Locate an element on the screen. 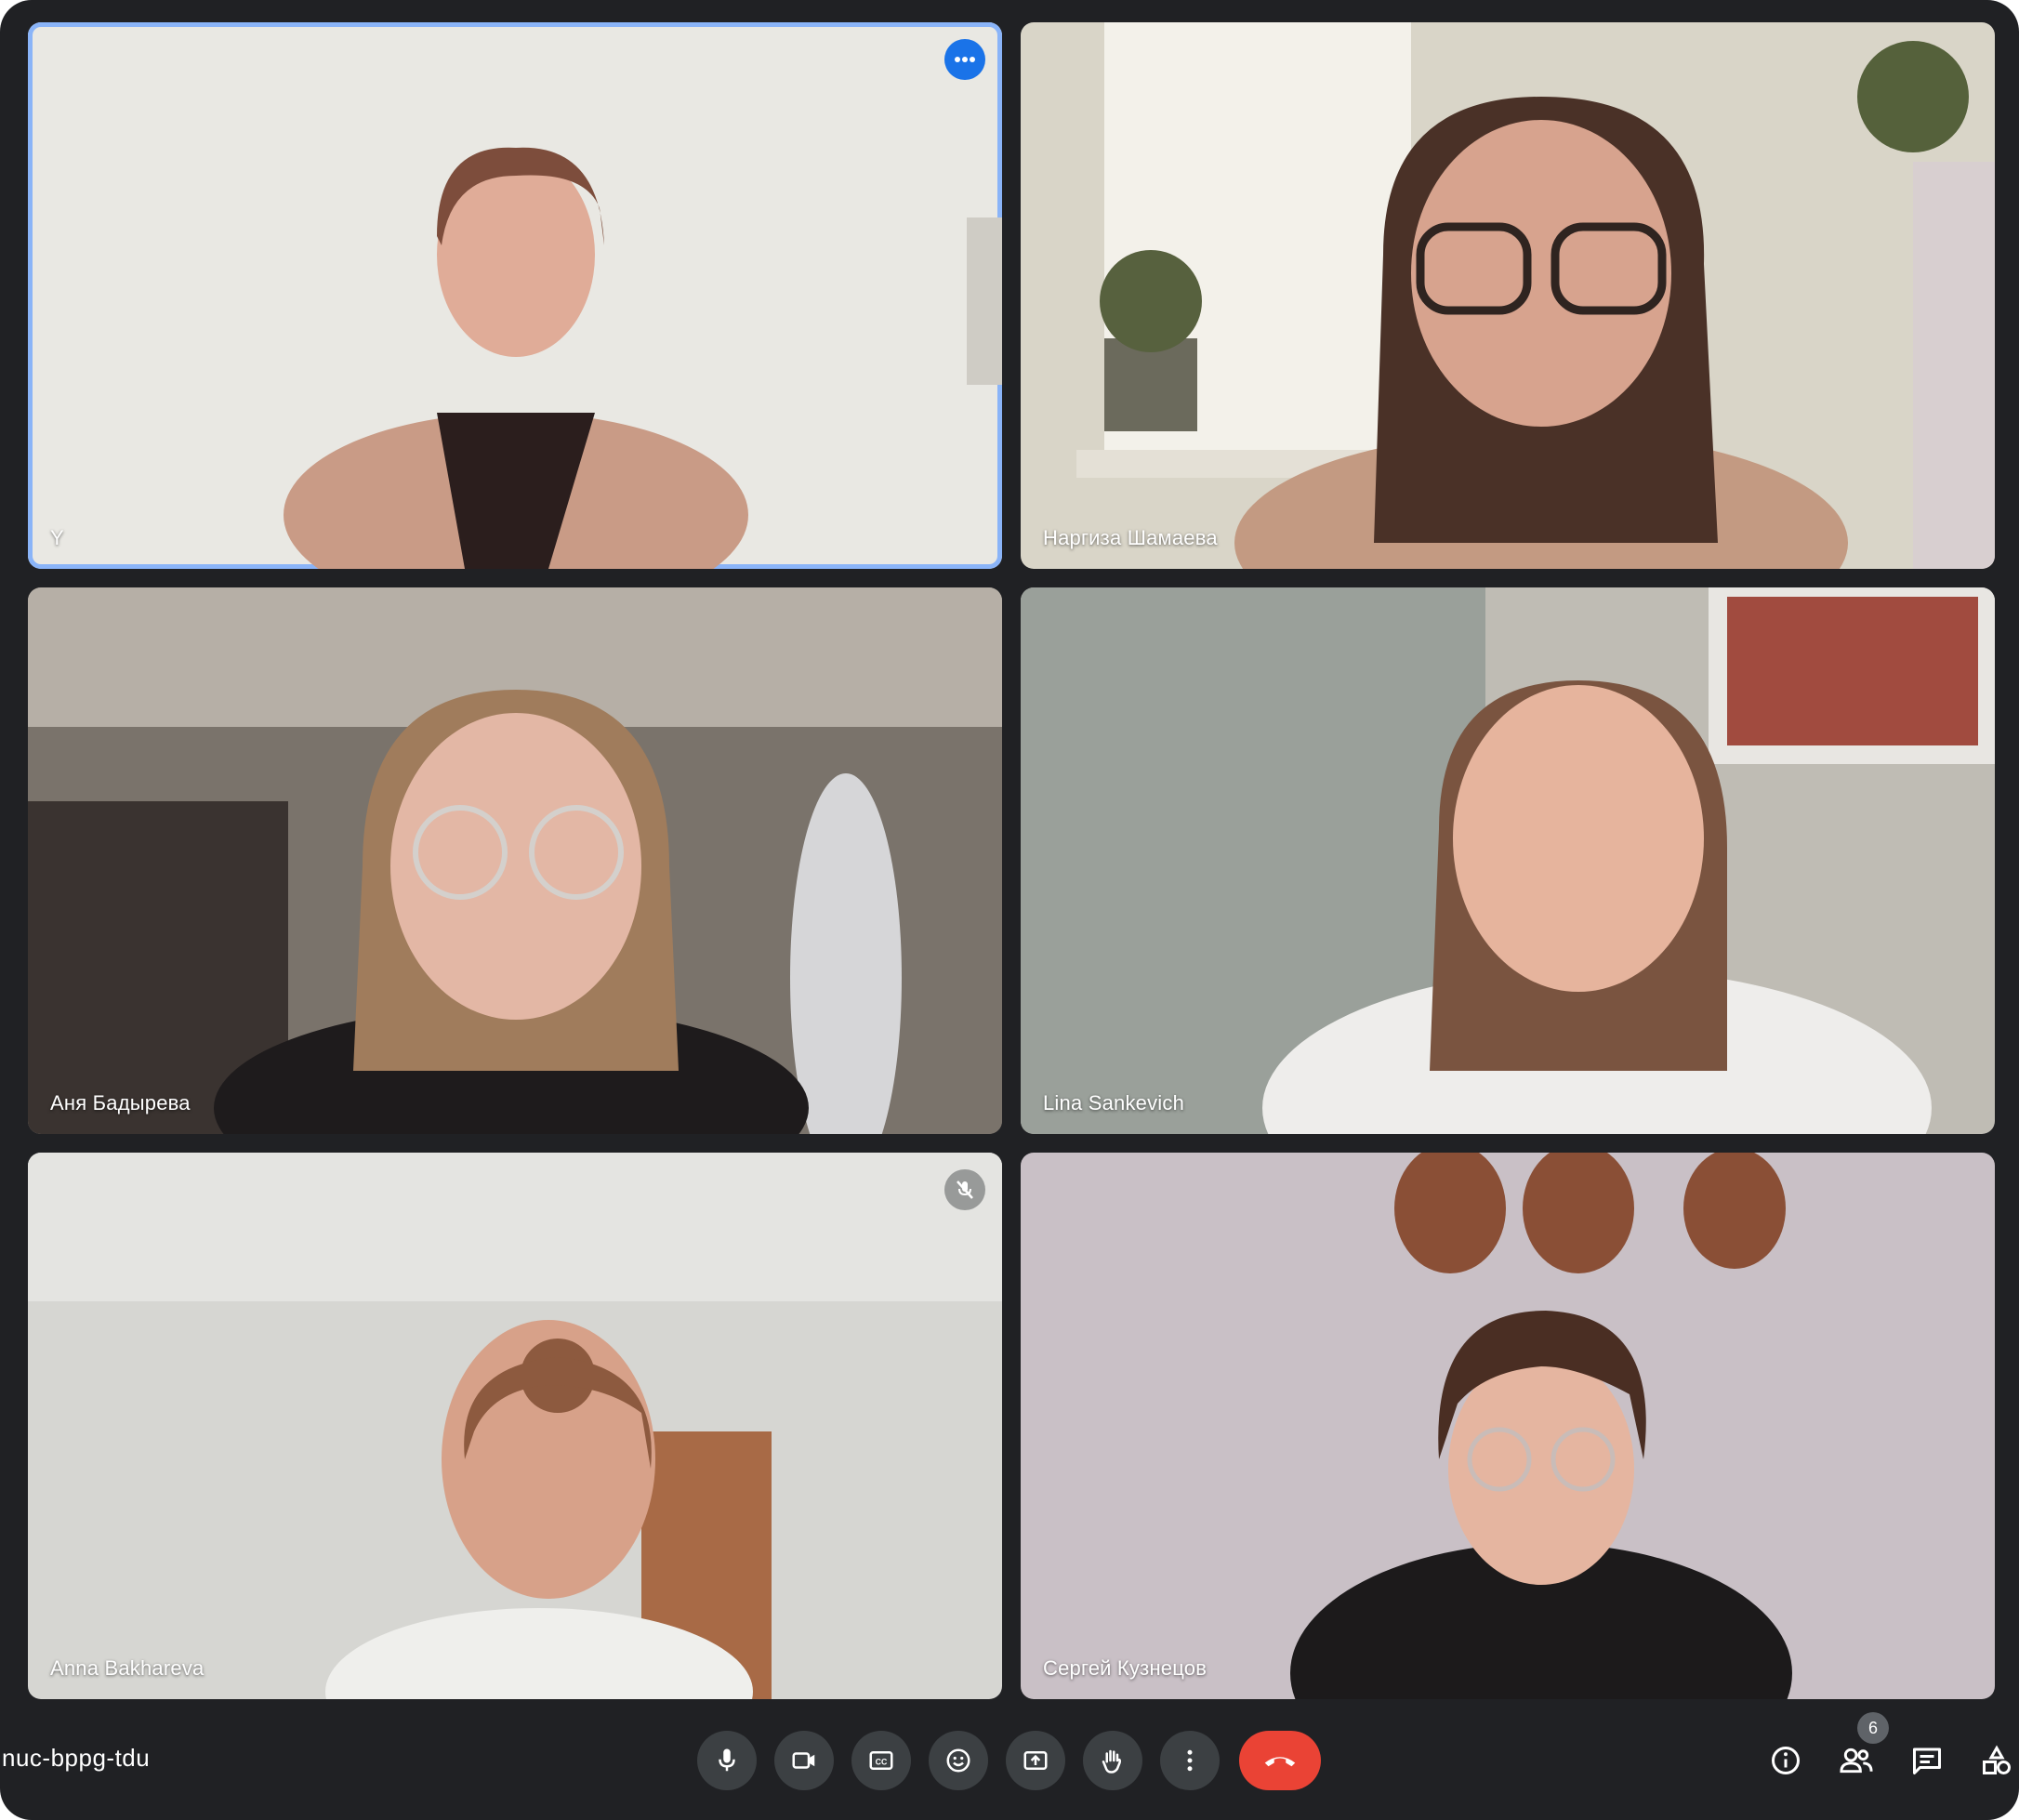  video-tile: Наргиза Шамаева is located at coordinates (1508, 295).